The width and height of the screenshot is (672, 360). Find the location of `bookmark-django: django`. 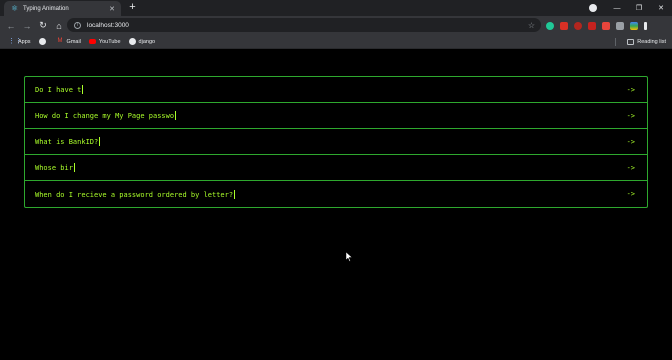

bookmark-django: django is located at coordinates (142, 41).